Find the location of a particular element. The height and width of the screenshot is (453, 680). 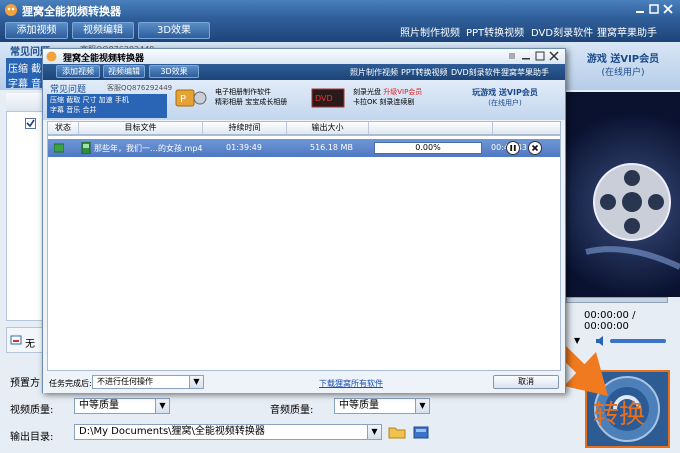

vip-promo: 游戏 送VIP会员 (在线用户) is located at coordinates (623, 64).